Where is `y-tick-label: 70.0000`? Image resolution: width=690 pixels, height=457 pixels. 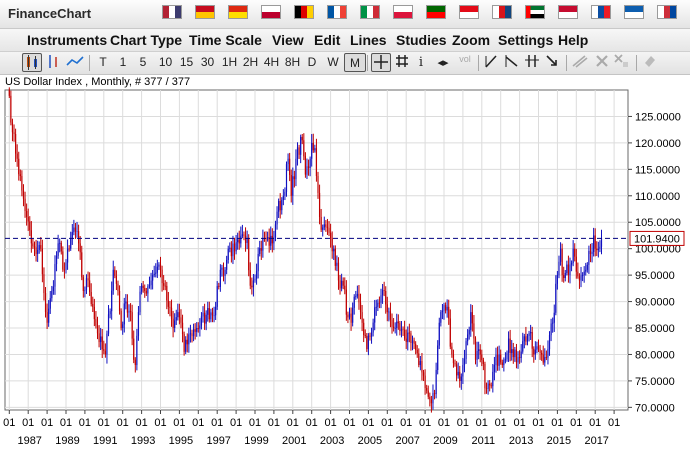 y-tick-label: 70.0000 is located at coordinates (655, 408).